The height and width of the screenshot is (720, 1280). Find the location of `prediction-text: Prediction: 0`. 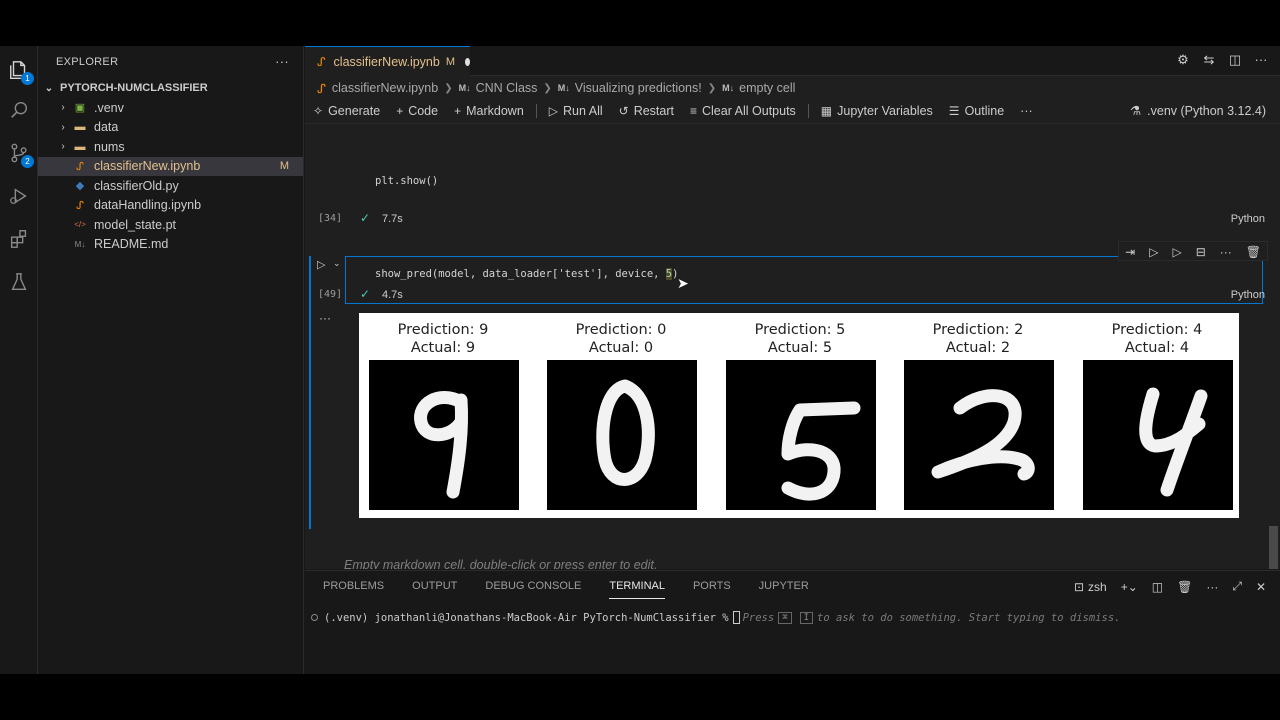

prediction-text: Prediction: 0 is located at coordinates (621, 330).